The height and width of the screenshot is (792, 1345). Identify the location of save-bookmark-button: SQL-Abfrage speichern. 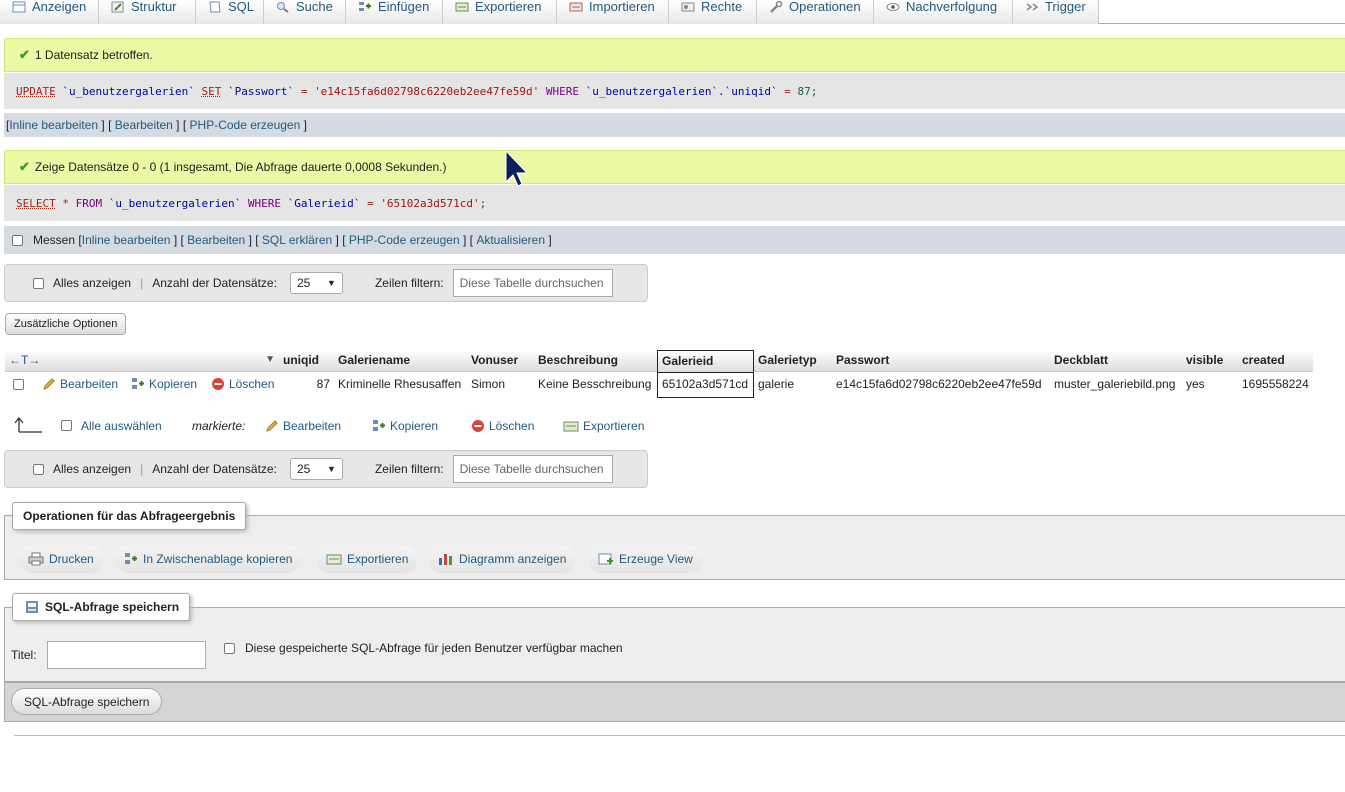
(87, 701).